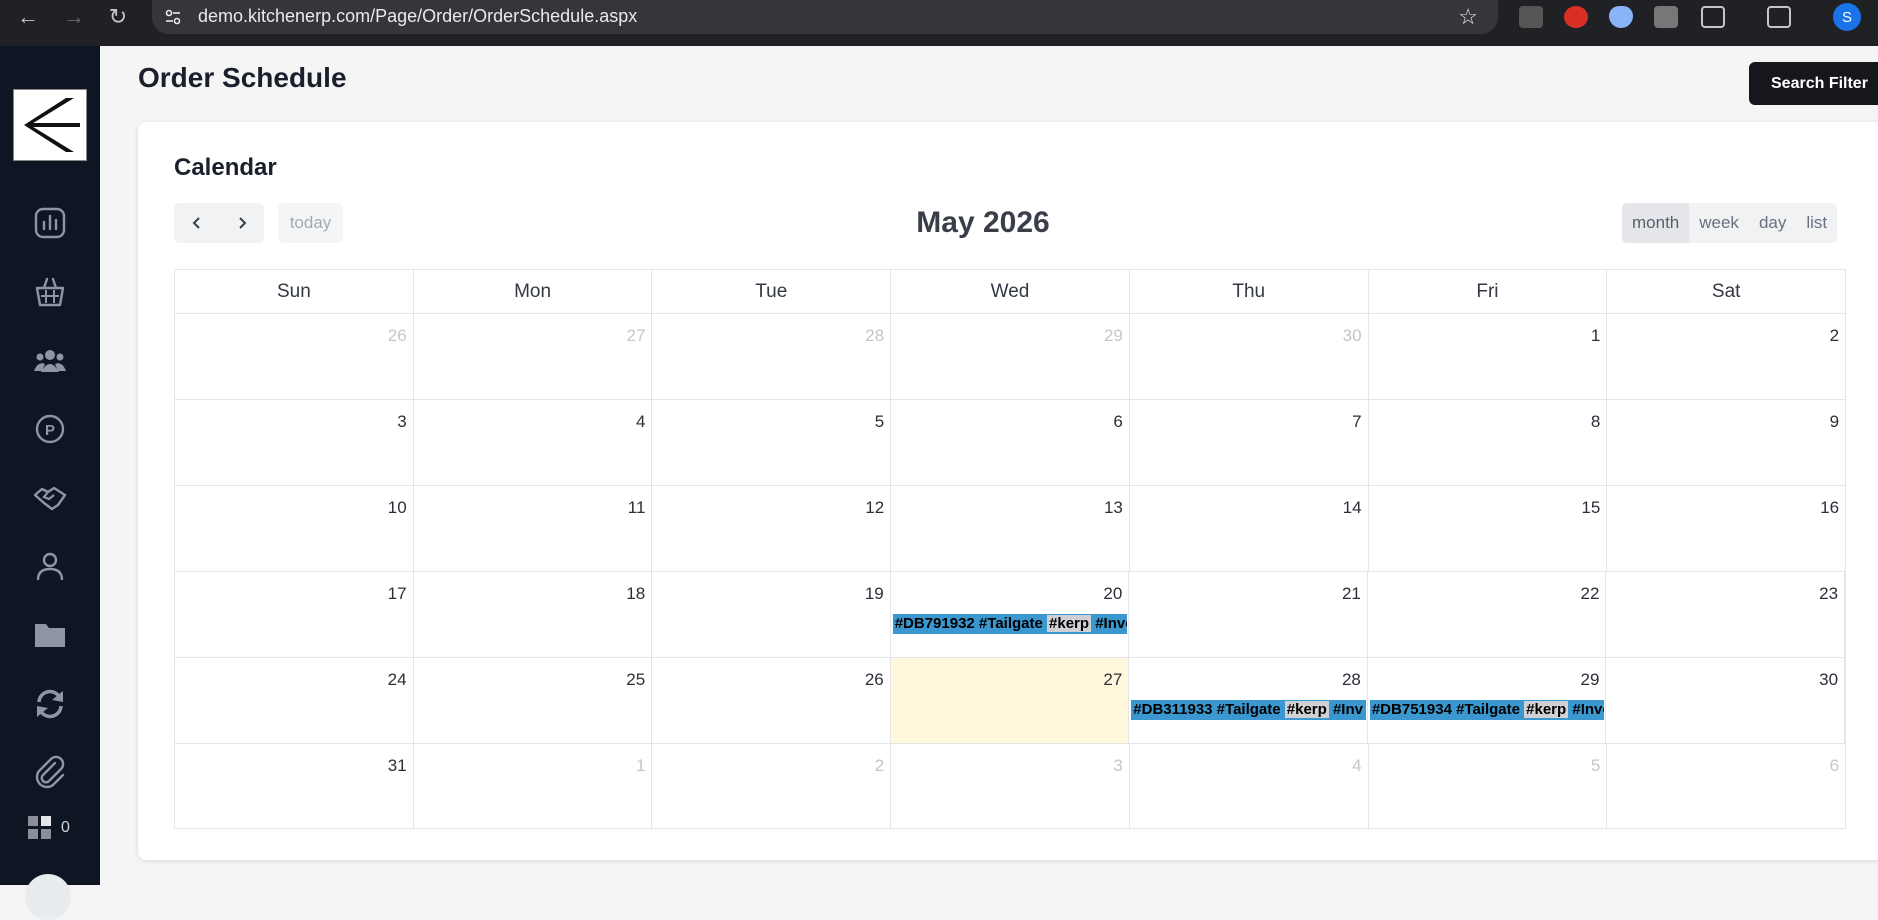 The height and width of the screenshot is (920, 1878). Describe the element at coordinates (772, 528) in the screenshot. I see `day-cell: 12` at that location.